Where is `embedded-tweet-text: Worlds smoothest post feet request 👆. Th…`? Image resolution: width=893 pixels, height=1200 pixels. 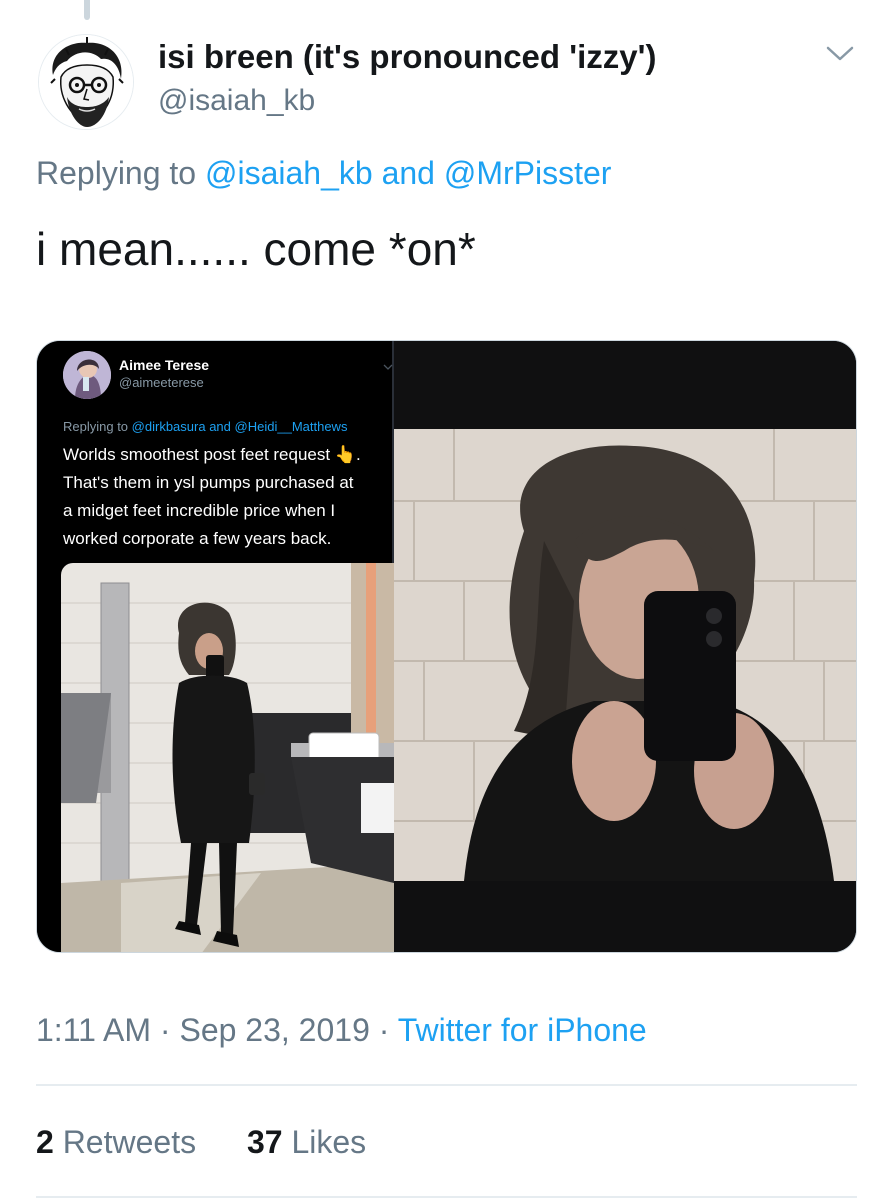 embedded-tweet-text: Worlds smoothest post feet request 👆. Th… is located at coordinates (225, 497).